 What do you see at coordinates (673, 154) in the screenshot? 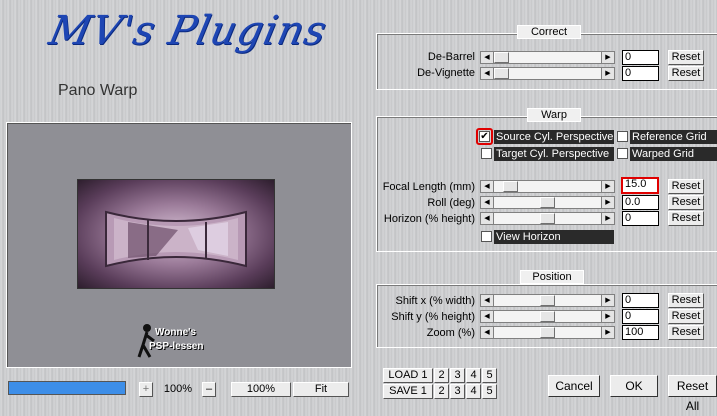
I see `warped-grid-label: Warped Grid` at bounding box center [673, 154].